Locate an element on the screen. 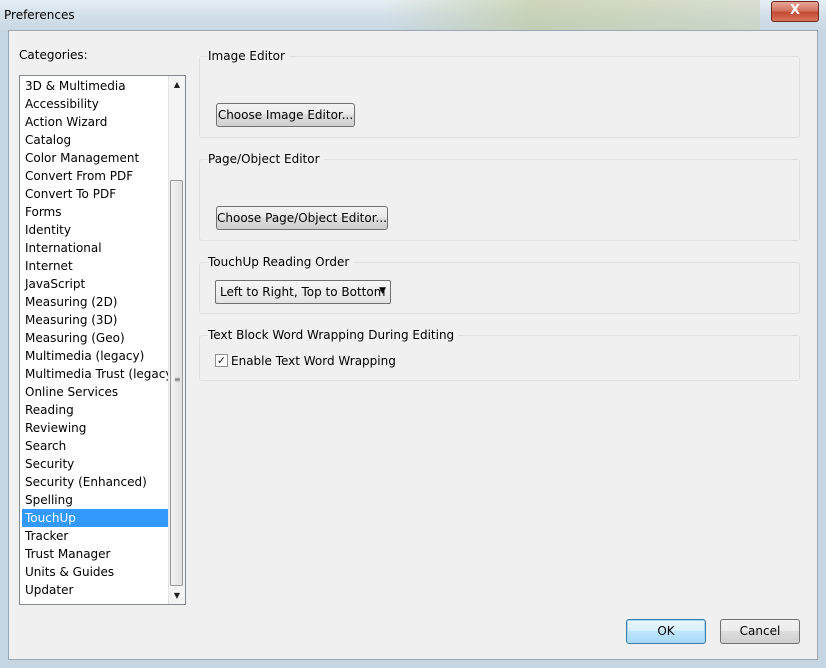 This screenshot has width=826, height=668. category-item: Multimedia Trust (legacy) is located at coordinates (99, 374).